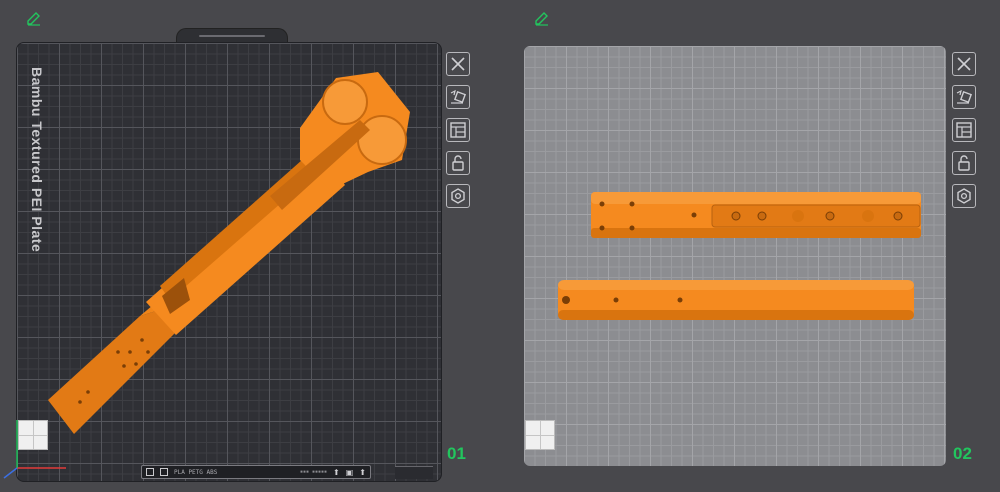 This screenshot has height=492, width=1000. Describe the element at coordinates (10, 473) in the screenshot. I see `z-axis-line` at that location.